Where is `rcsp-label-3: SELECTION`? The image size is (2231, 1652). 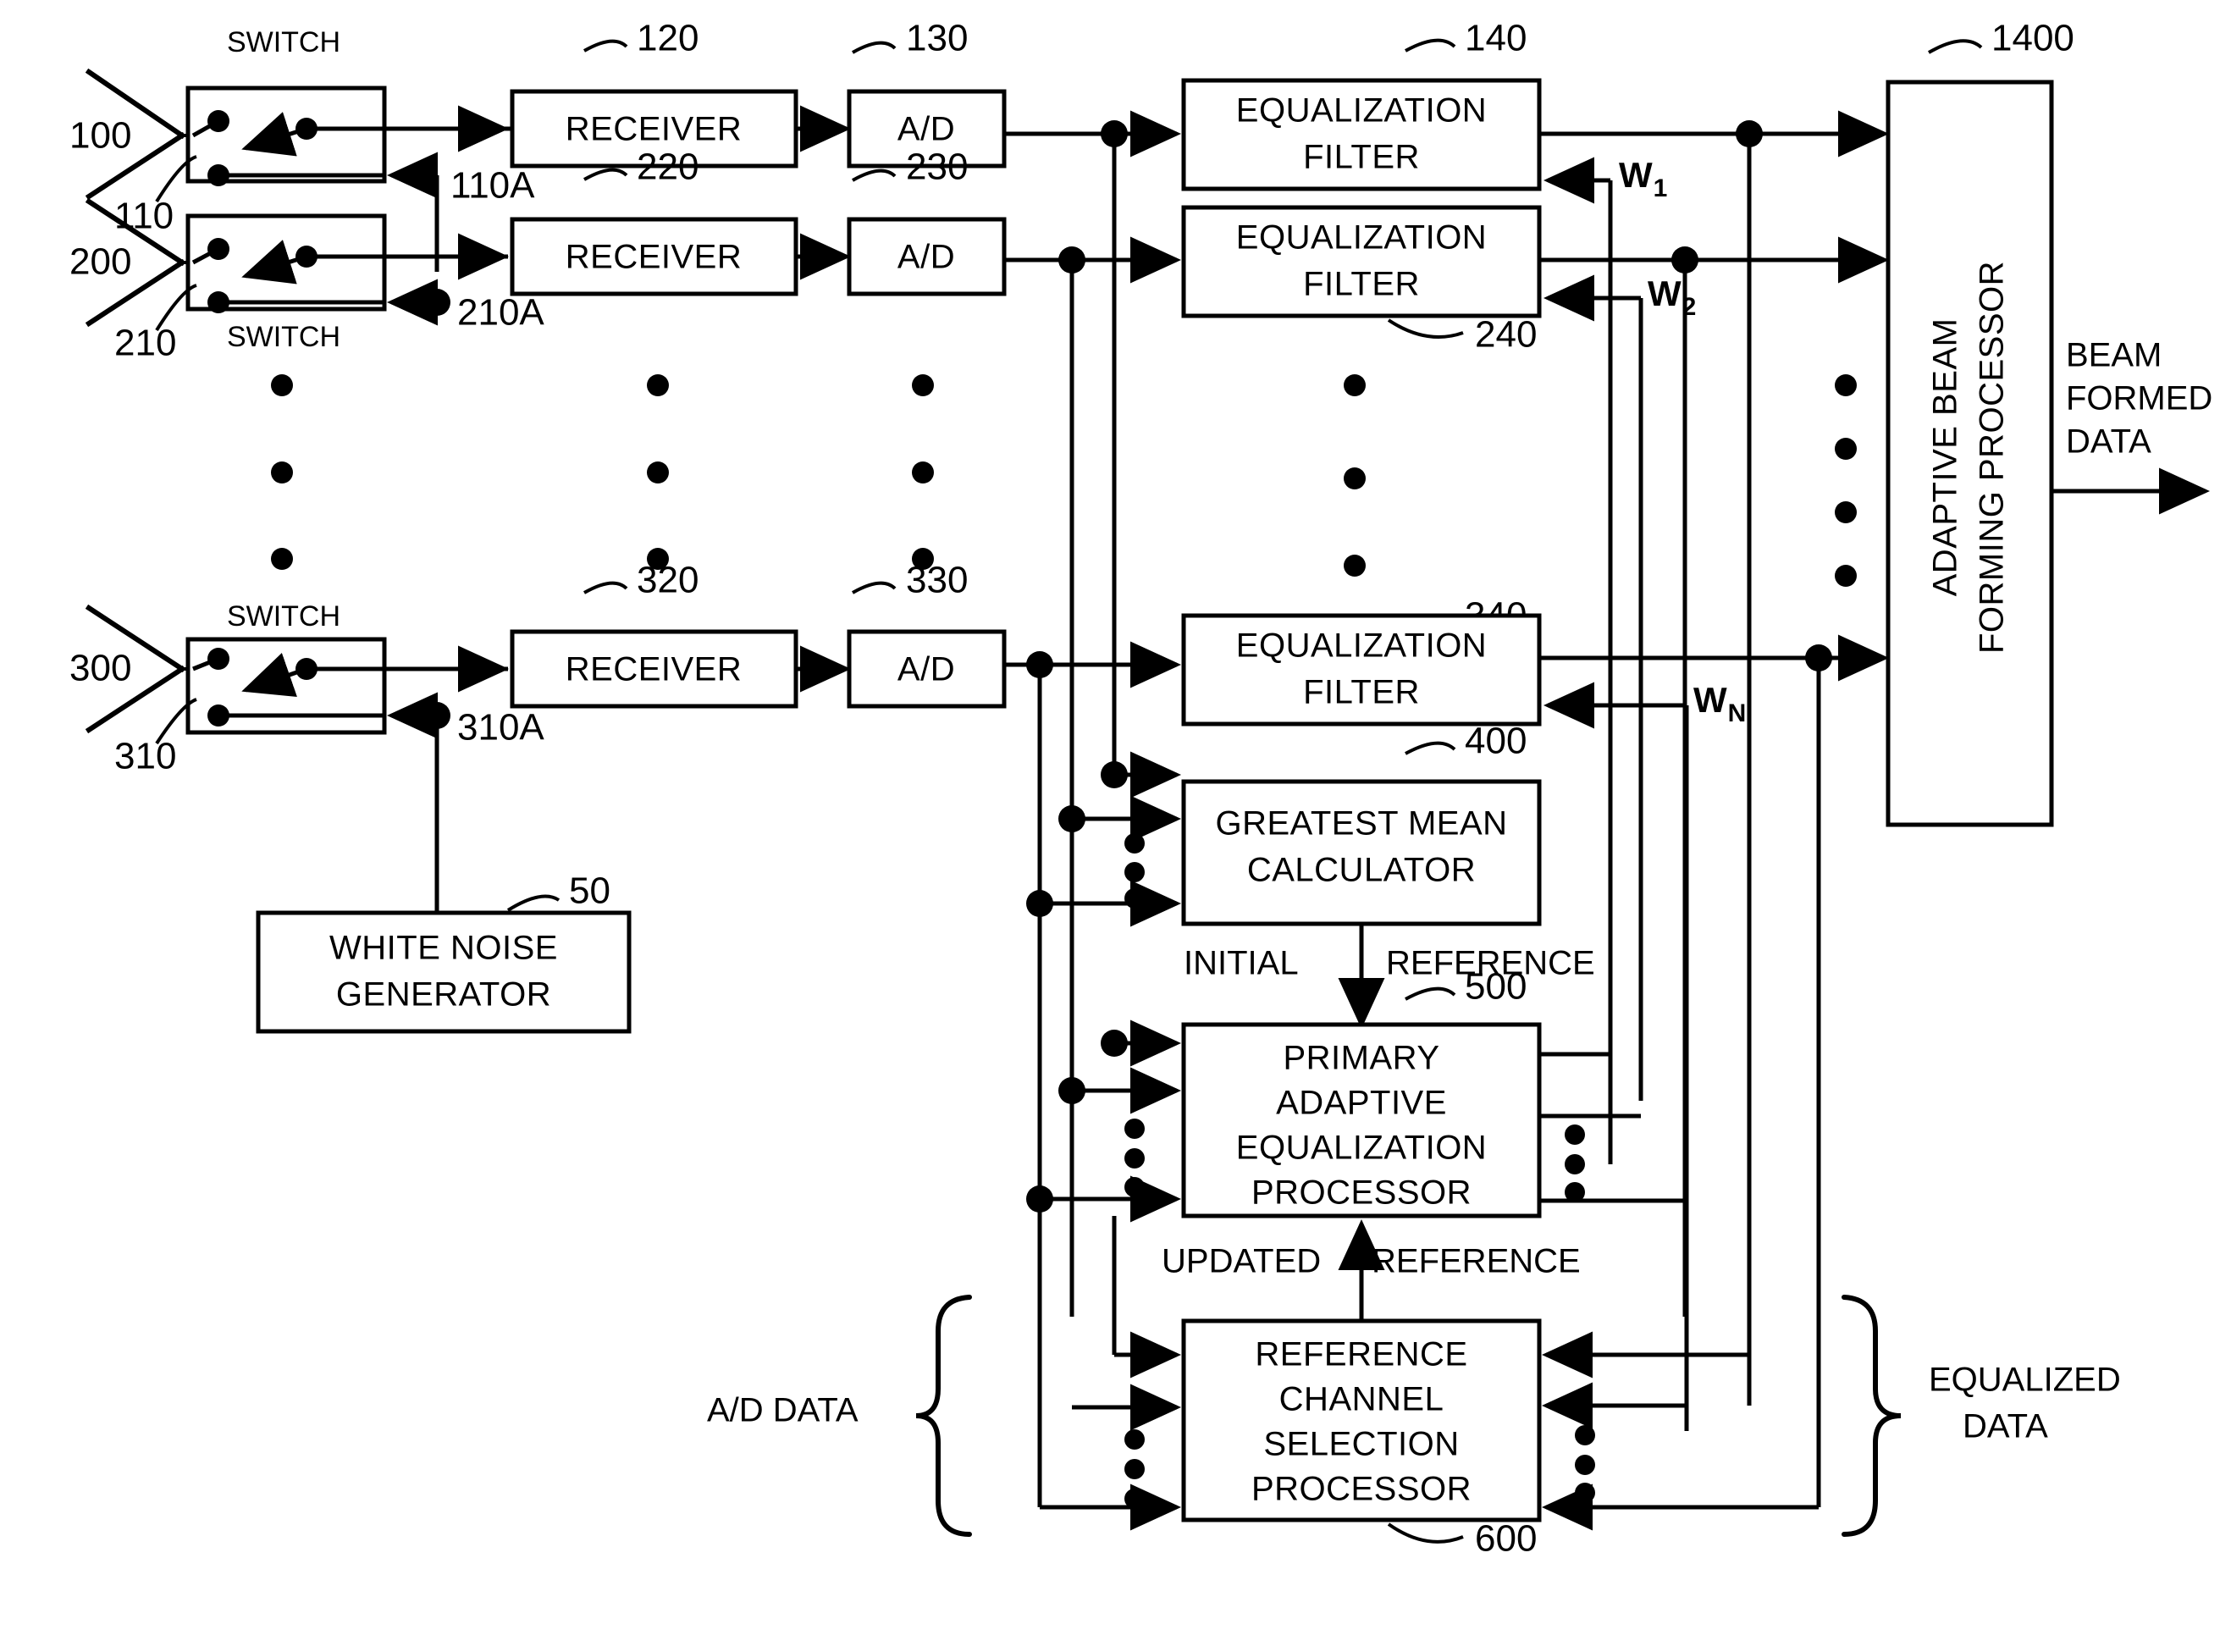 rcsp-label-3: SELECTION is located at coordinates (1361, 1444).